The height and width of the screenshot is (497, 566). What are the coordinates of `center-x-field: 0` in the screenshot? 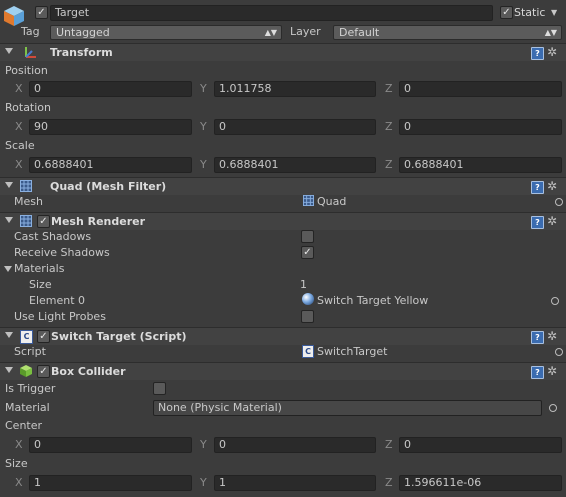 It's located at (110, 445).